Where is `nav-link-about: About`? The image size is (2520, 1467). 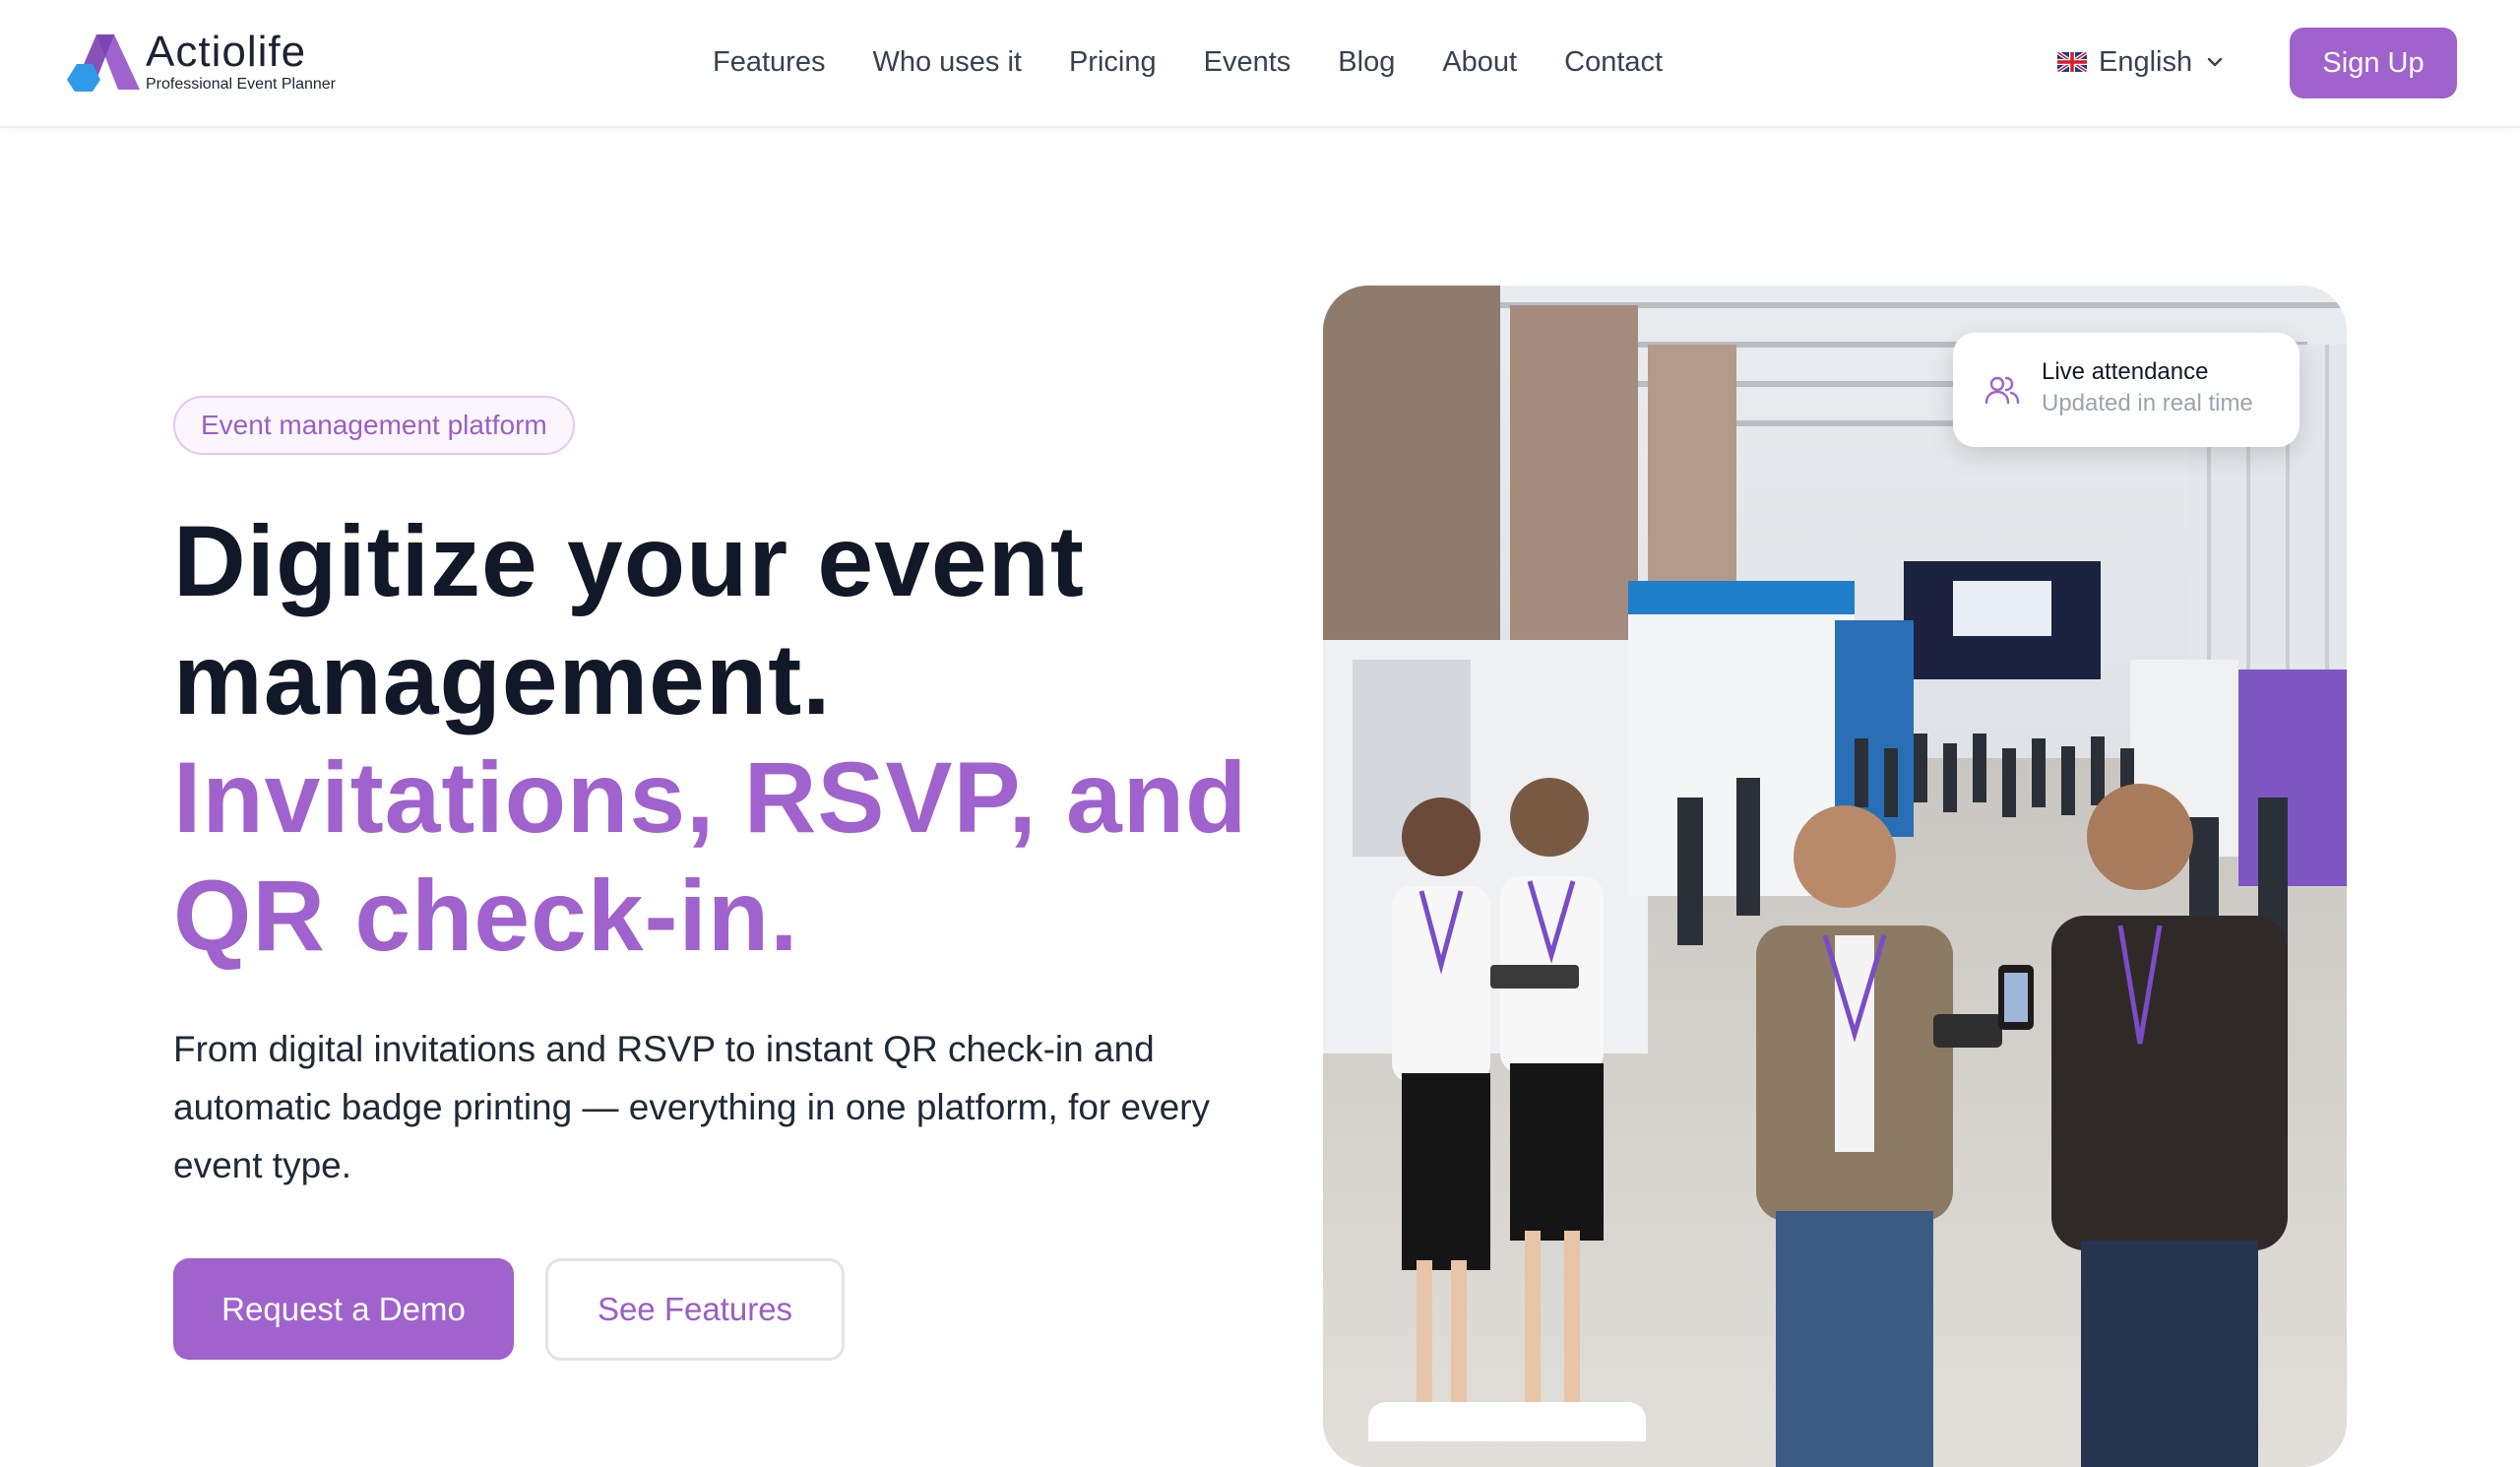 nav-link-about: About is located at coordinates (1479, 62).